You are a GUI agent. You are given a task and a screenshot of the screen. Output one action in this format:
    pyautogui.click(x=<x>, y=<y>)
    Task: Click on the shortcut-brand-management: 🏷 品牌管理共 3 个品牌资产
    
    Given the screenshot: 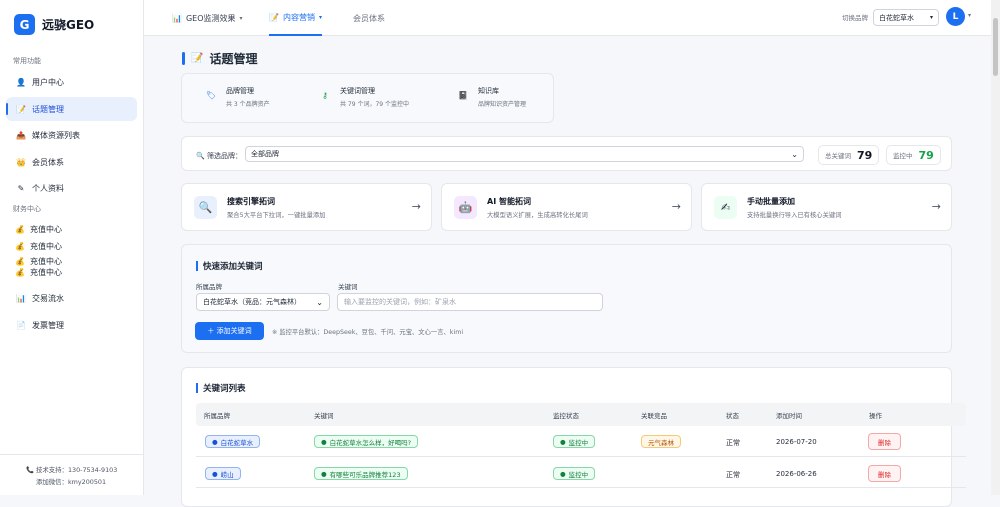 What is the action you would take?
    pyautogui.click(x=237, y=97)
    